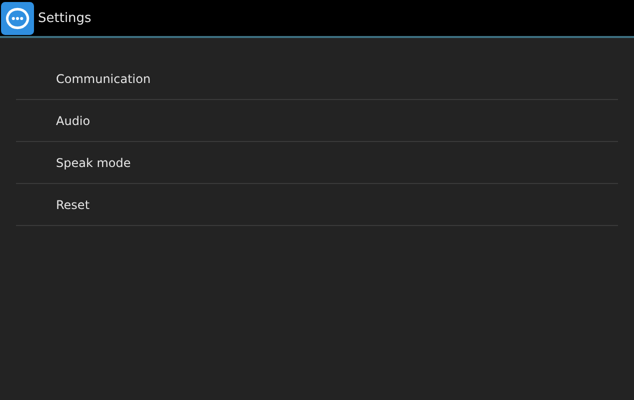 Image resolution: width=634 pixels, height=400 pixels. Describe the element at coordinates (65, 18) in the screenshot. I see `screen-title: Settings` at that location.